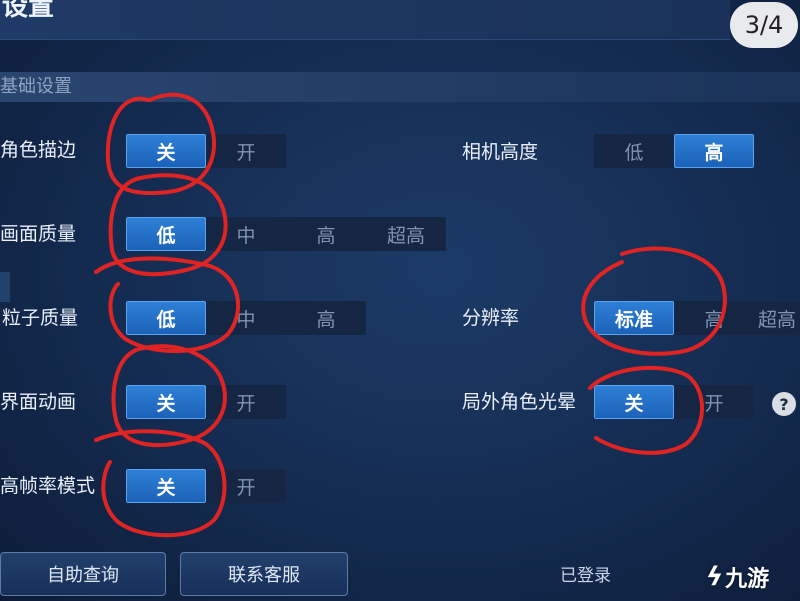 This screenshot has height=601, width=800. I want to click on lobby-glow-option-off: 关, so click(634, 402).